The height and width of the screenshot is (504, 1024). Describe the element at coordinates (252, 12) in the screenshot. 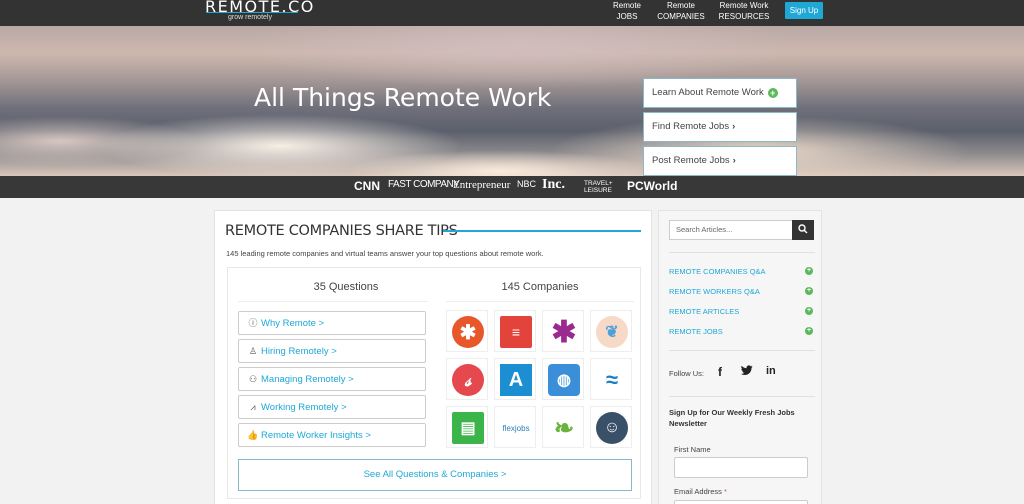

I see `logo-underline` at that location.